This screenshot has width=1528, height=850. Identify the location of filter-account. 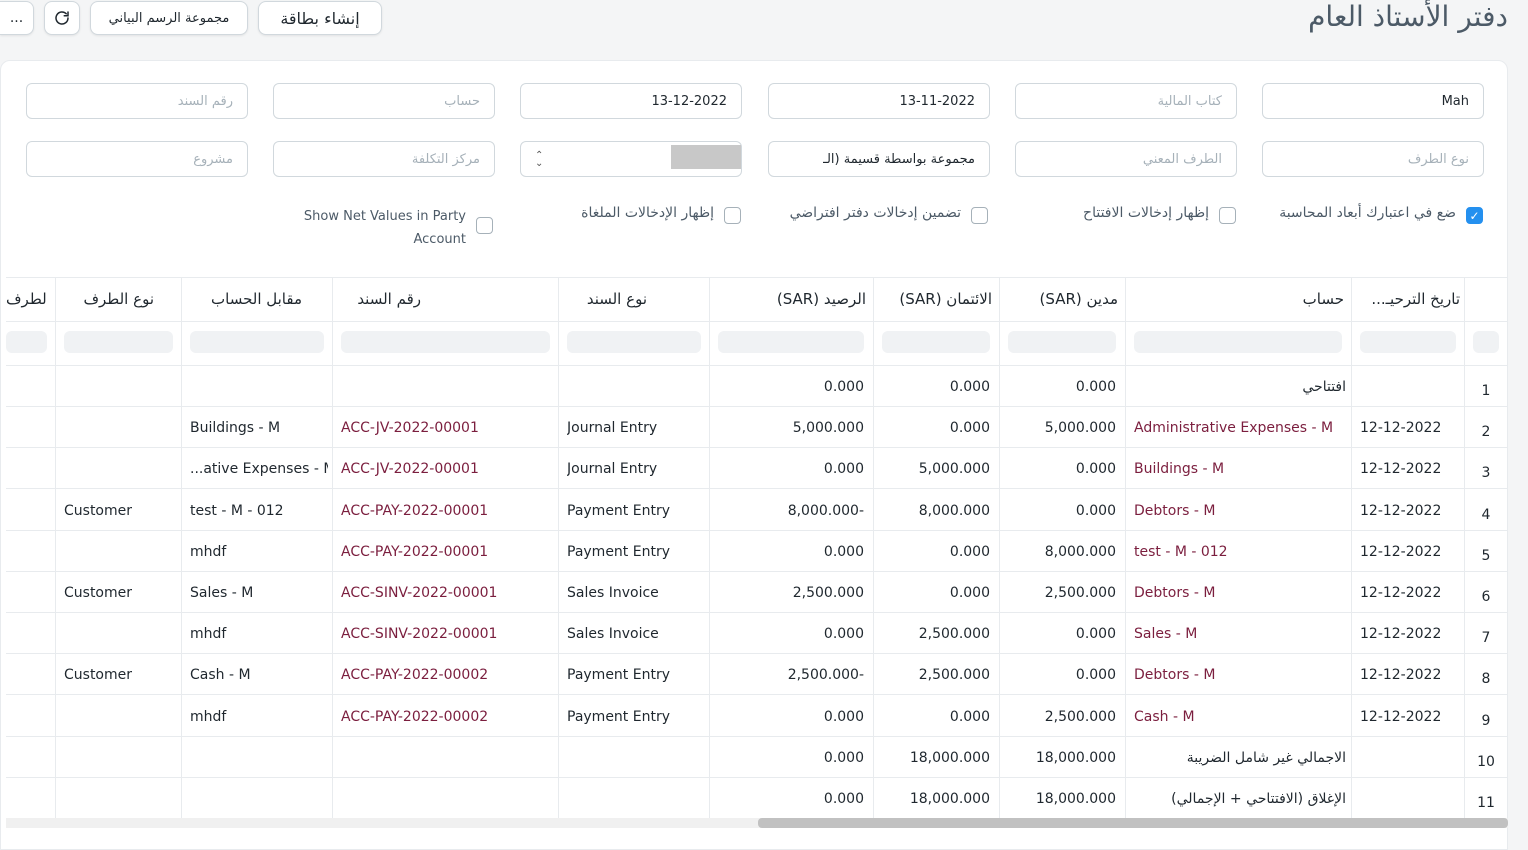
(1238, 342).